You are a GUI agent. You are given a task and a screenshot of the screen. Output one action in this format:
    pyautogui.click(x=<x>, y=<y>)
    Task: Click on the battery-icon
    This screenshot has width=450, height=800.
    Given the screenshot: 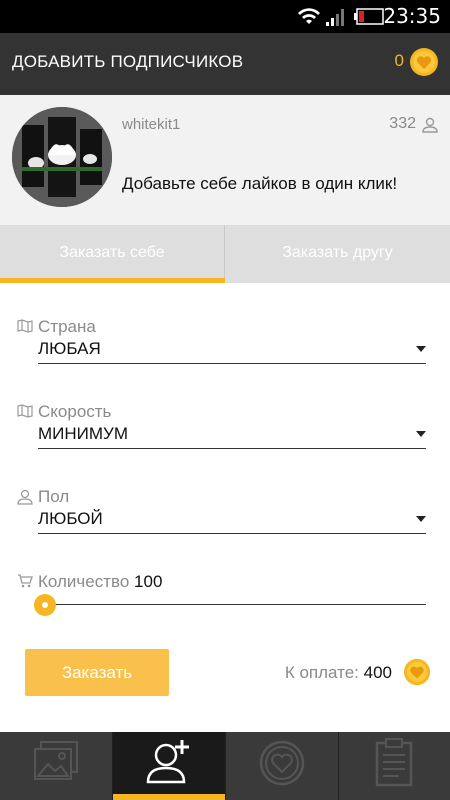 What is the action you would take?
    pyautogui.click(x=369, y=16)
    